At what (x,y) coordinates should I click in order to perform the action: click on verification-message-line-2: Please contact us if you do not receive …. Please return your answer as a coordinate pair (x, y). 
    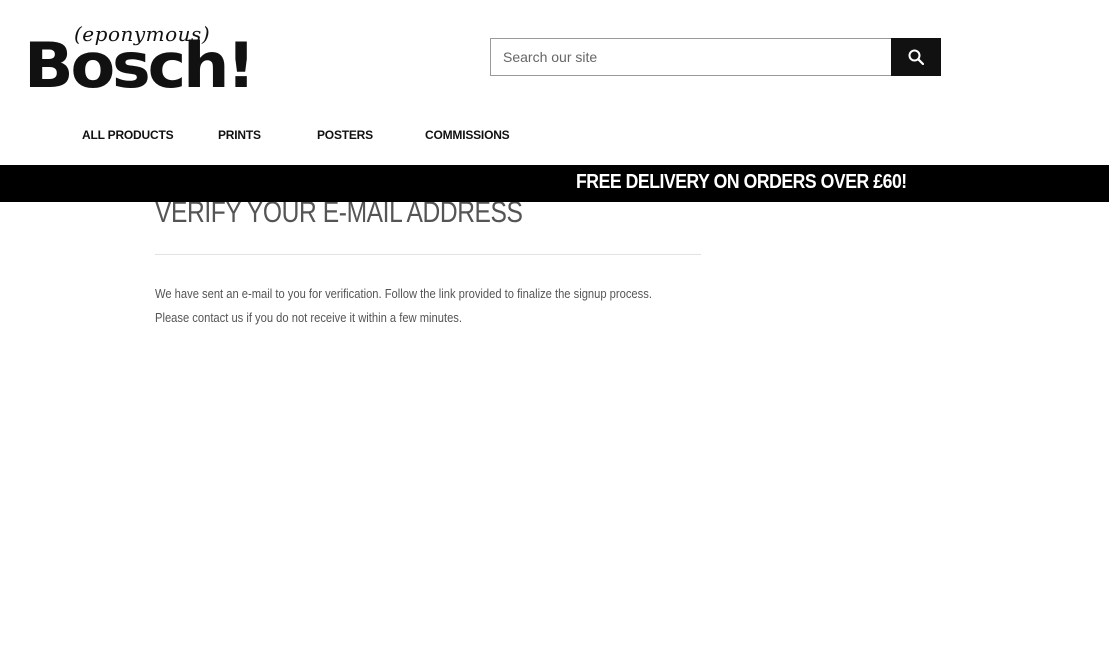
    Looking at the image, I should click on (308, 317).